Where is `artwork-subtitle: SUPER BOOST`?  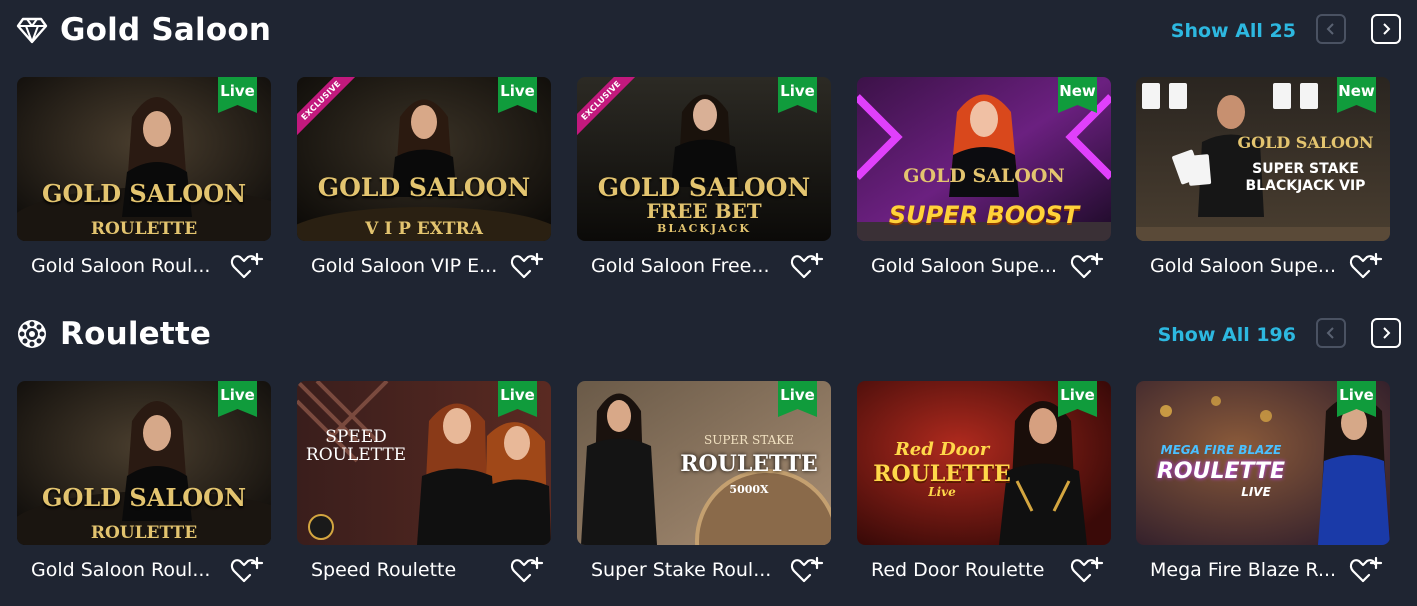
artwork-subtitle: SUPER BOOST is located at coordinates (984, 215).